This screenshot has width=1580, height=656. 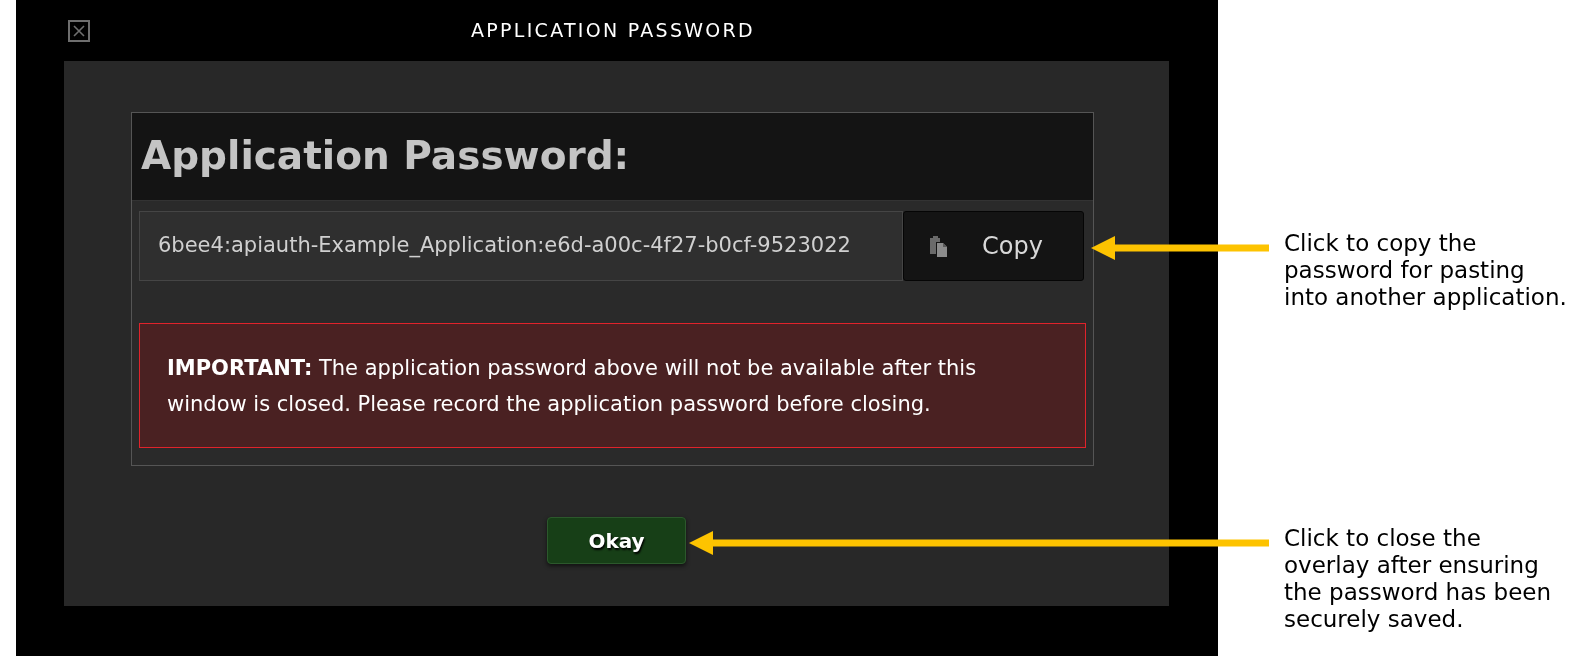 What do you see at coordinates (938, 246) in the screenshot?
I see `clipboard-icon` at bounding box center [938, 246].